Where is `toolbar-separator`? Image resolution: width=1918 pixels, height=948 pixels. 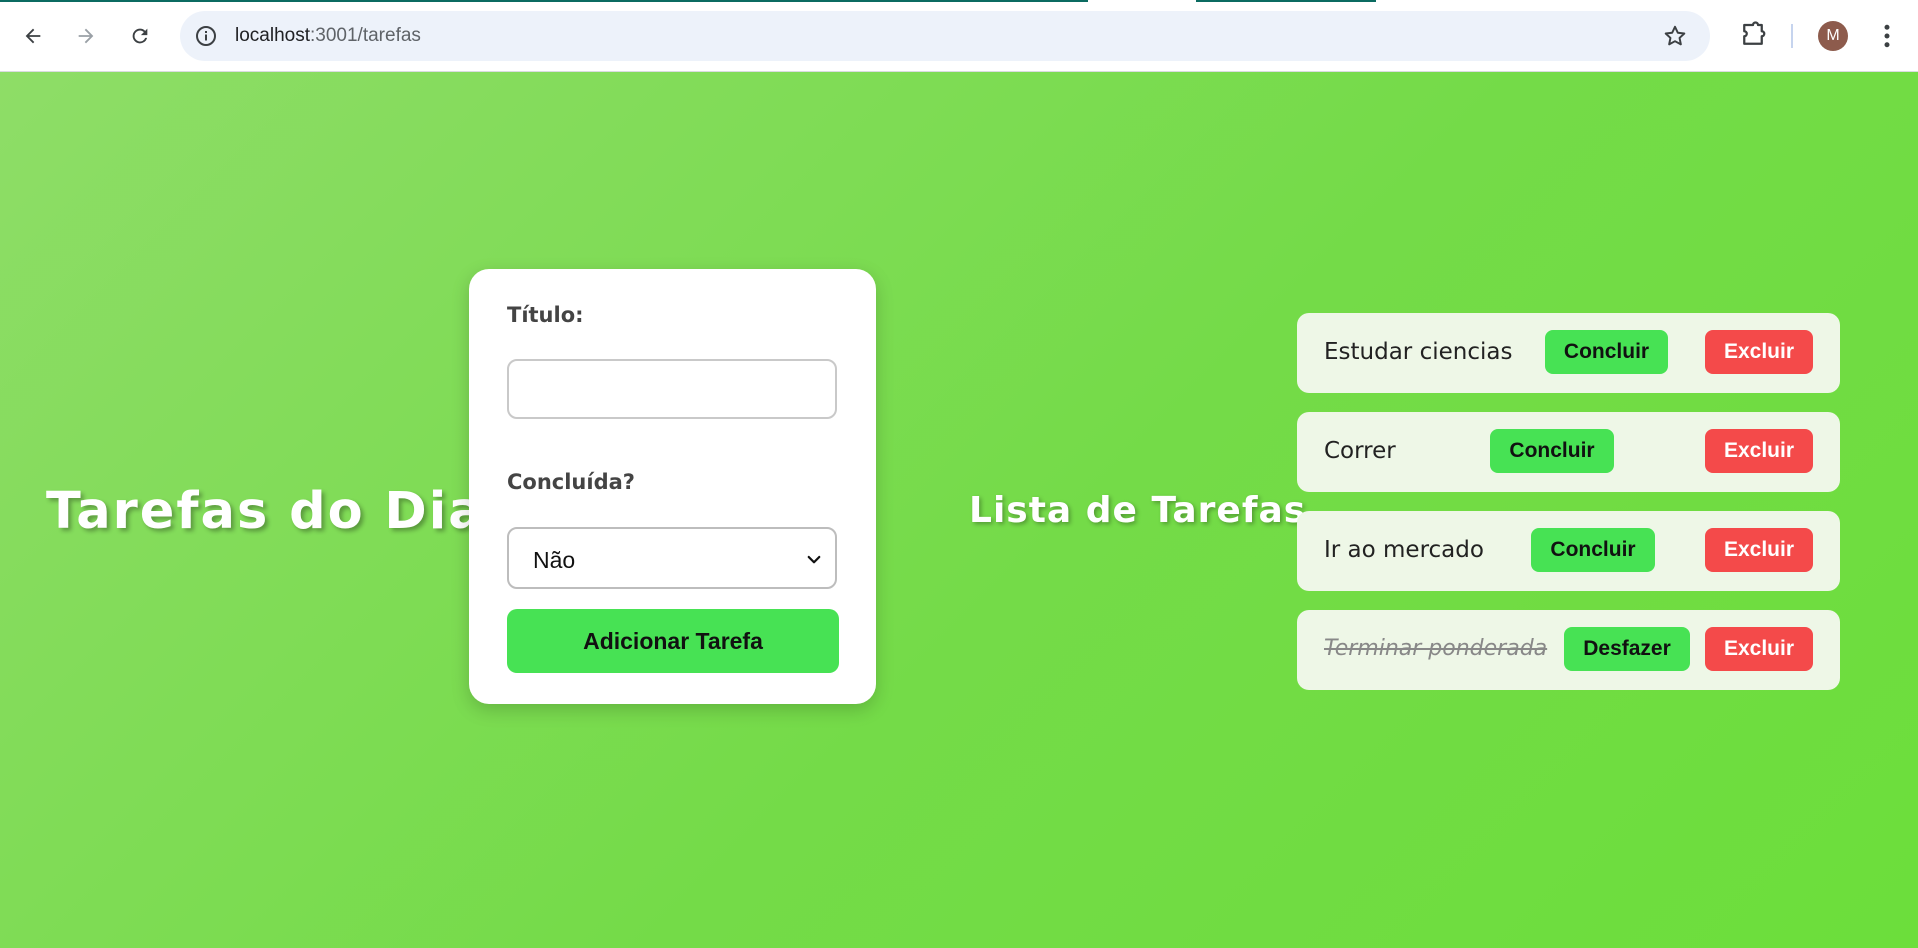 toolbar-separator is located at coordinates (1792, 36).